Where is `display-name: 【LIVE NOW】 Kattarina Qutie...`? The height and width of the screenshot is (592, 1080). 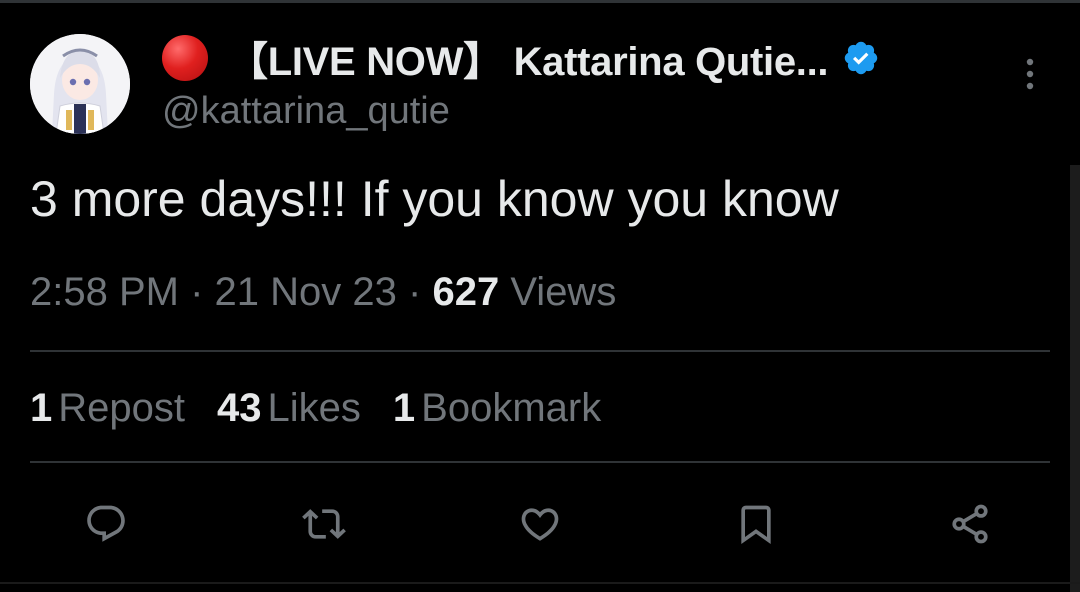 display-name: 【LIVE NOW】 Kattarina Qutie... is located at coordinates (528, 58).